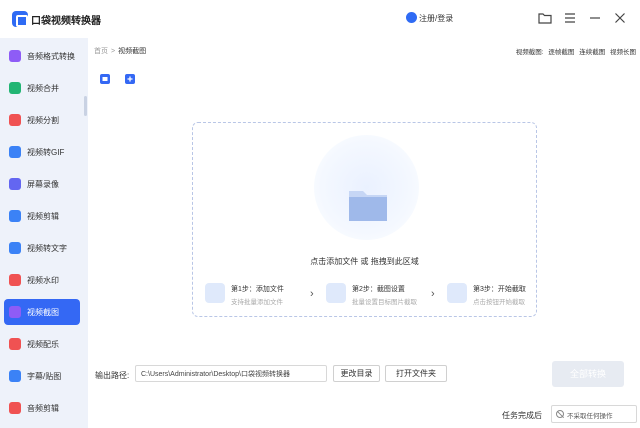 The height and width of the screenshot is (428, 640). What do you see at coordinates (378, 295) in the screenshot?
I see `step-2: 第2步：截图设置 批量设置目标图片截取` at bounding box center [378, 295].